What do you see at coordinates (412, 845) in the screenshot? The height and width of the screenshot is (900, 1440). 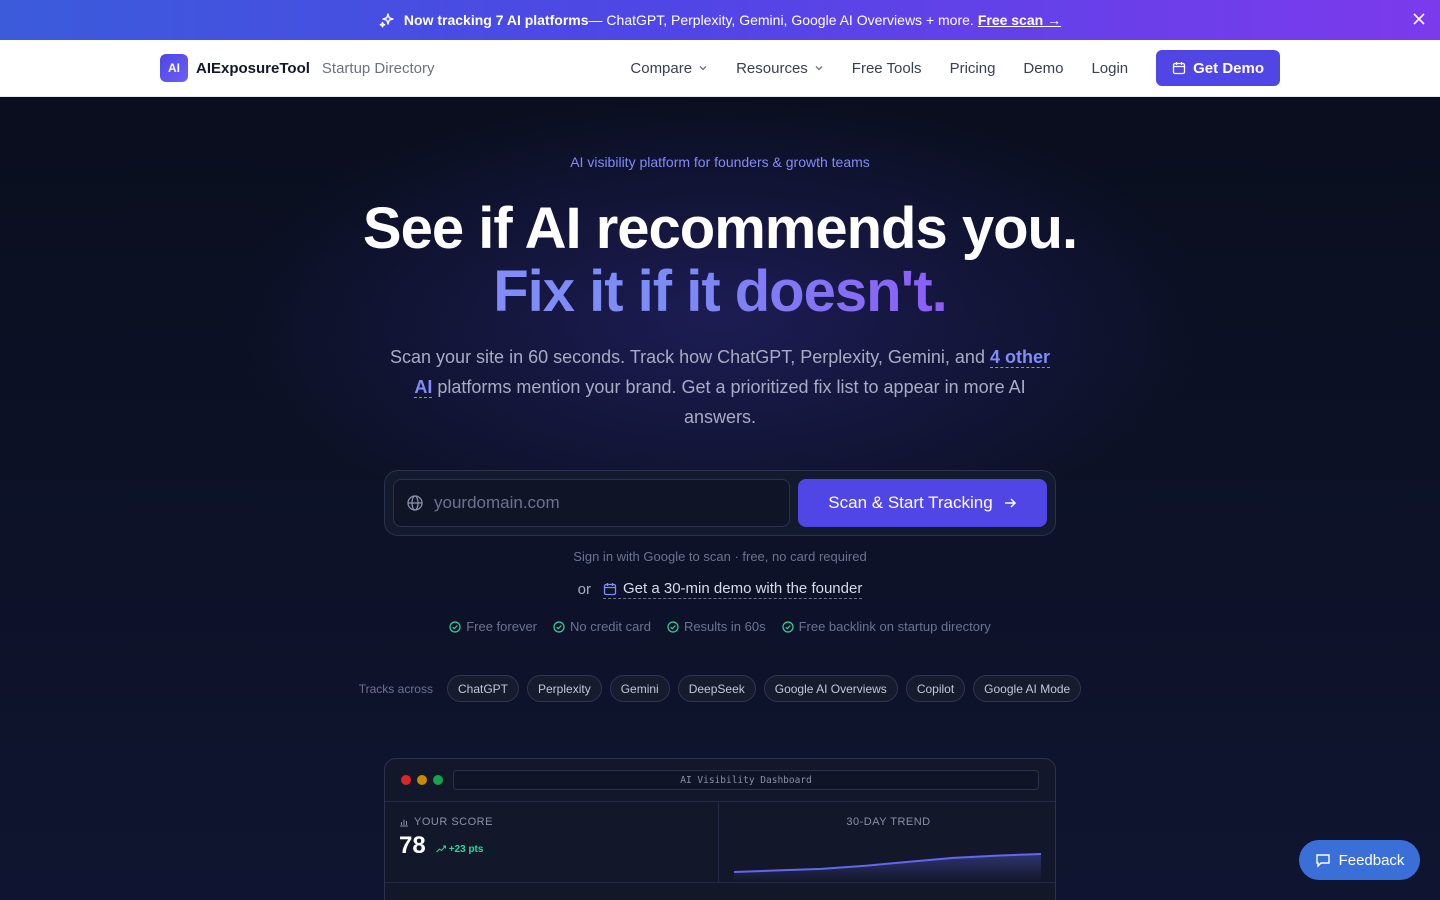 I see `score-value: 78` at bounding box center [412, 845].